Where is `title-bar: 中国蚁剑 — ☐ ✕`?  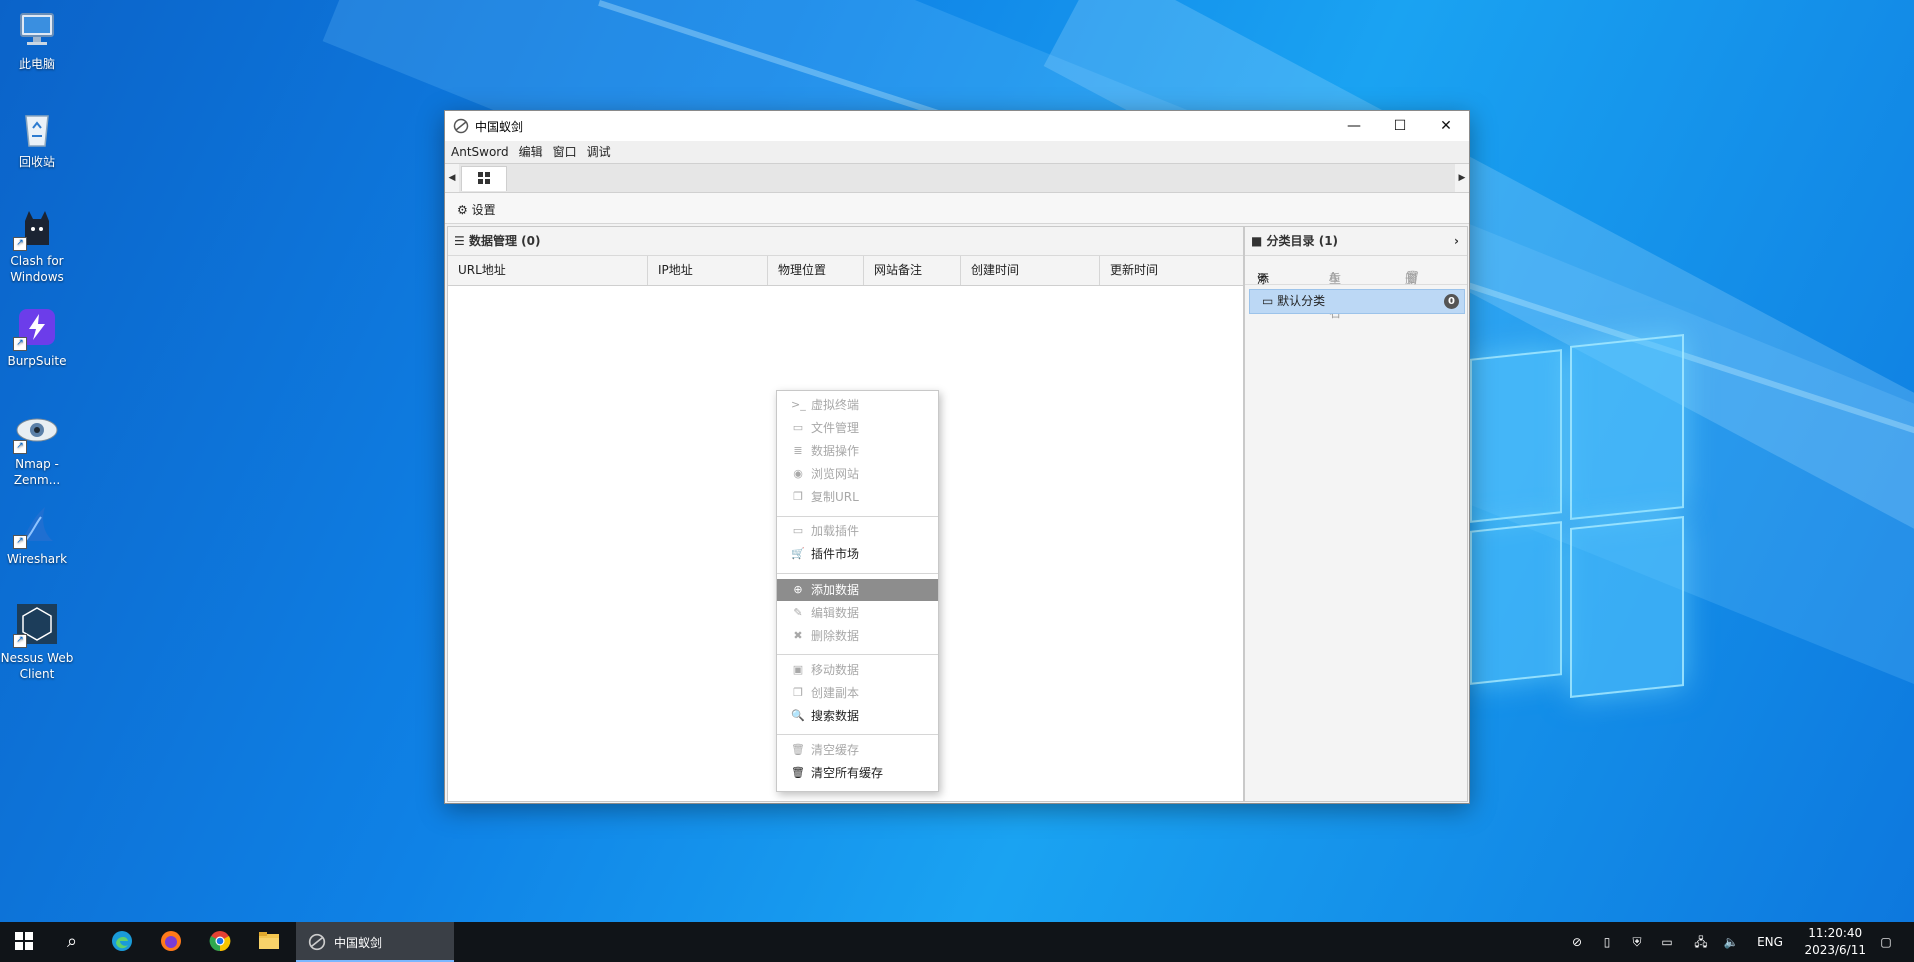 title-bar: 中国蚁剑 — ☐ ✕ is located at coordinates (957, 126).